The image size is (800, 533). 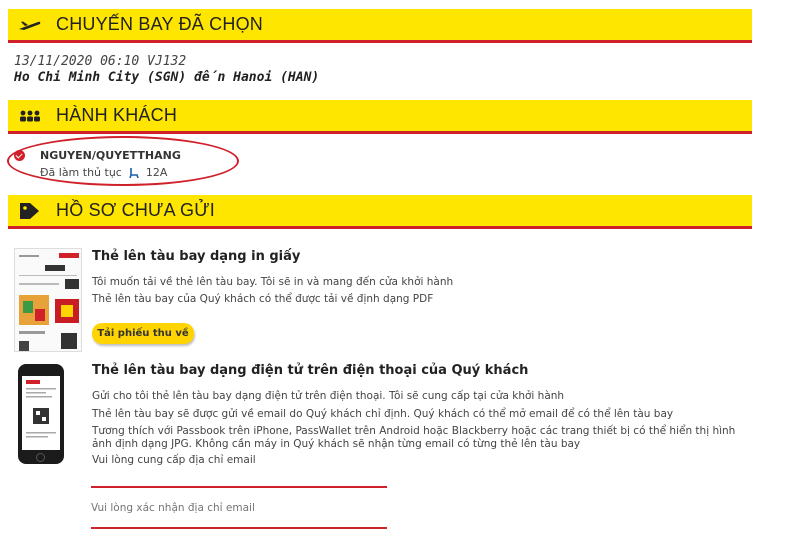 I want to click on phone-home-button, so click(x=40, y=457).